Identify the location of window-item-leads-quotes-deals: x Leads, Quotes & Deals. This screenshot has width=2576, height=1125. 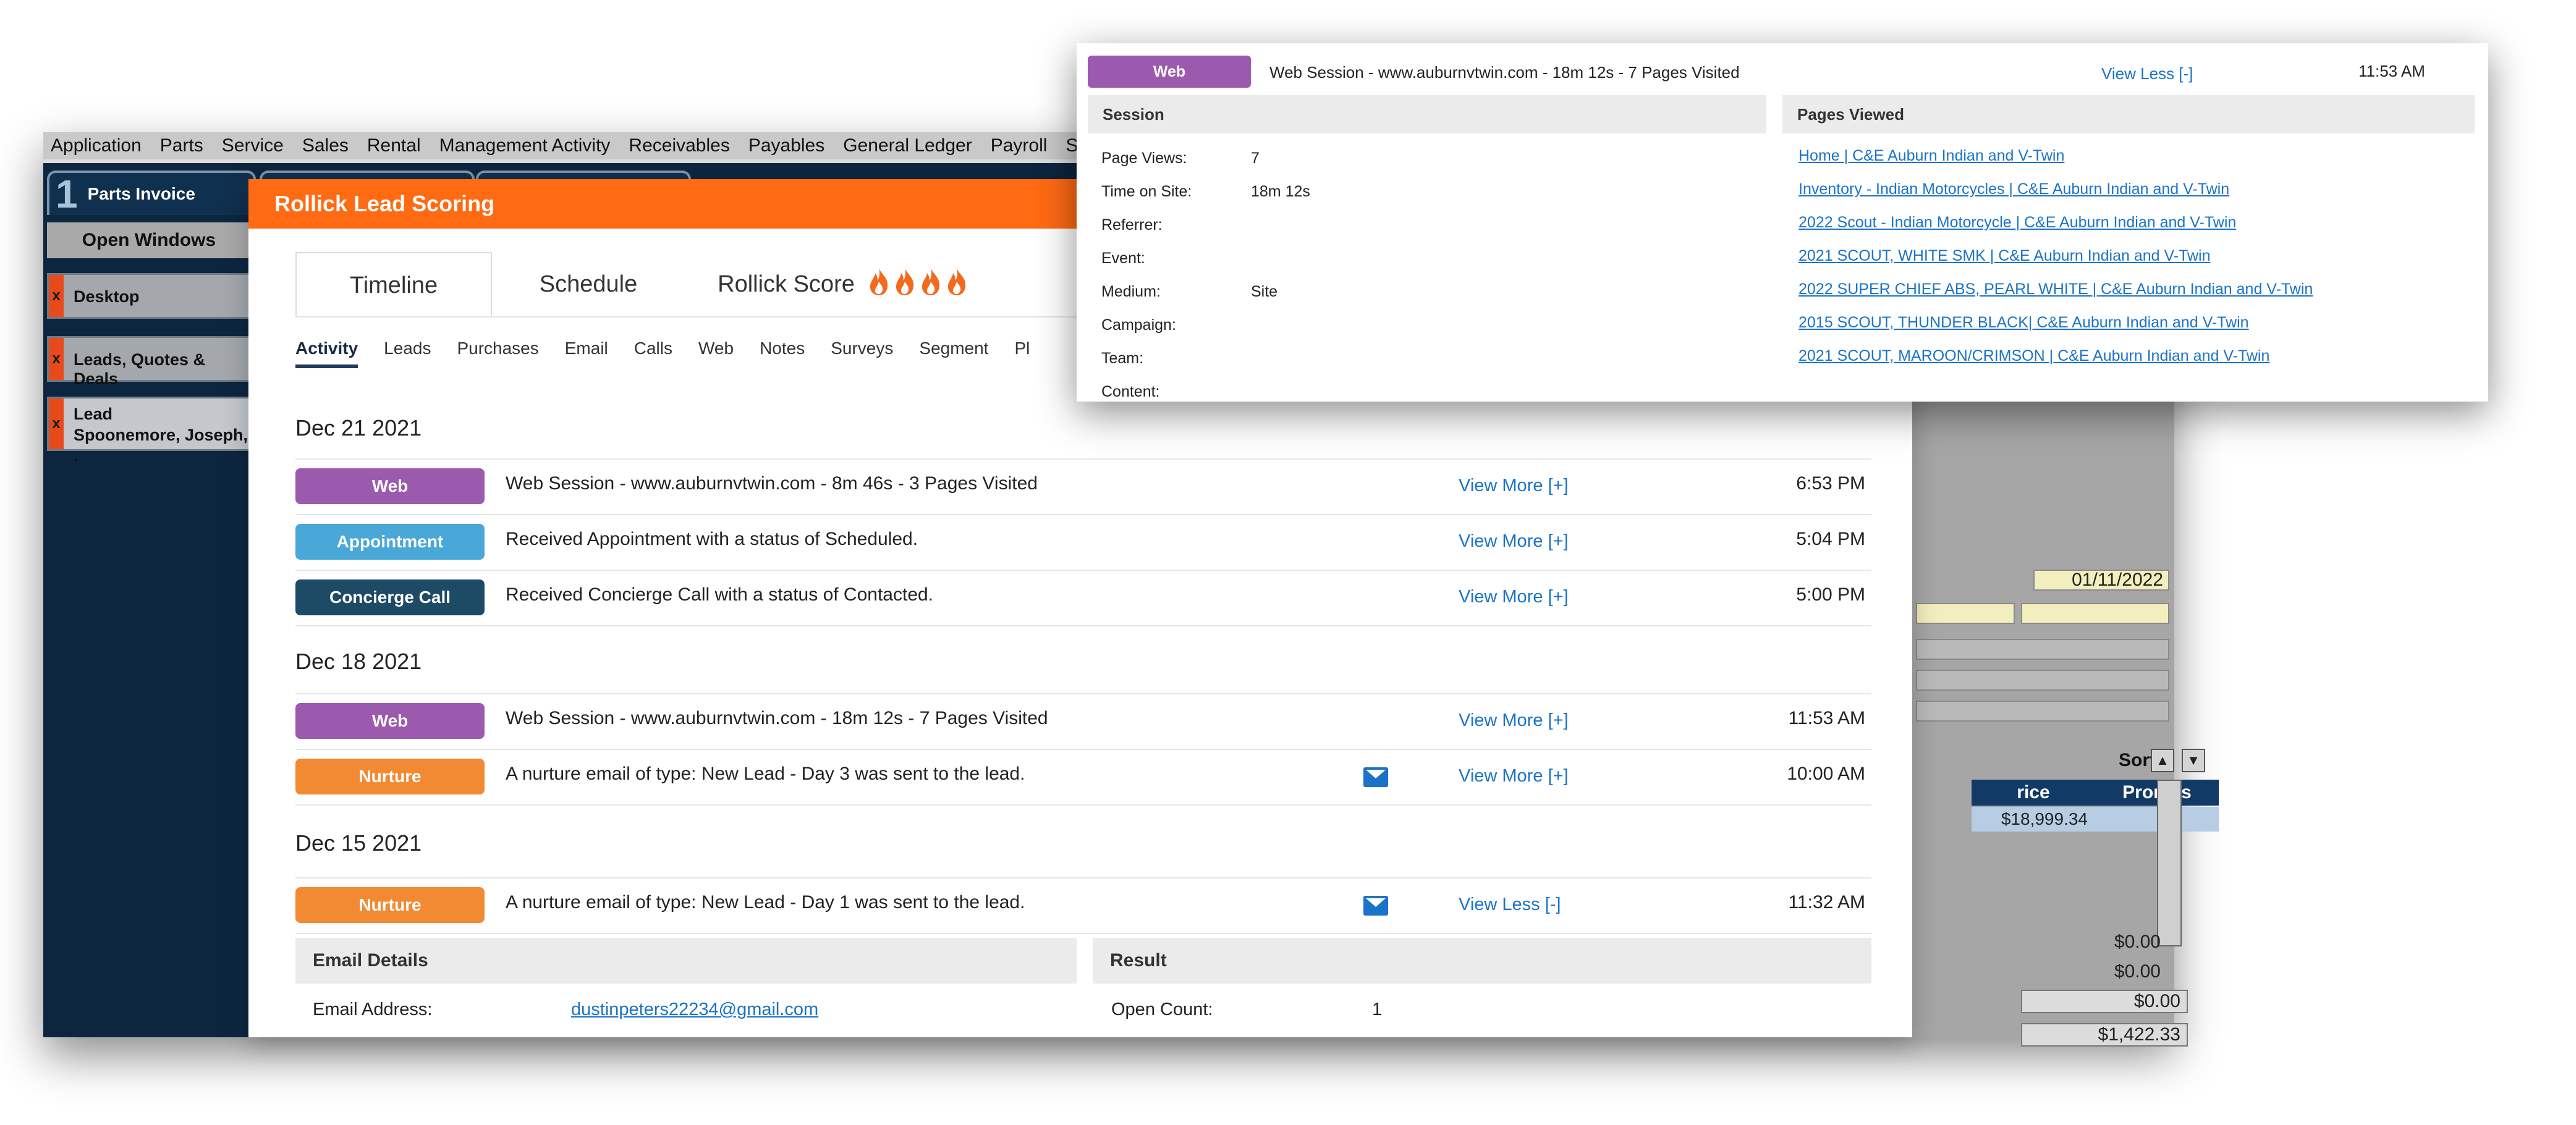
(149, 362).